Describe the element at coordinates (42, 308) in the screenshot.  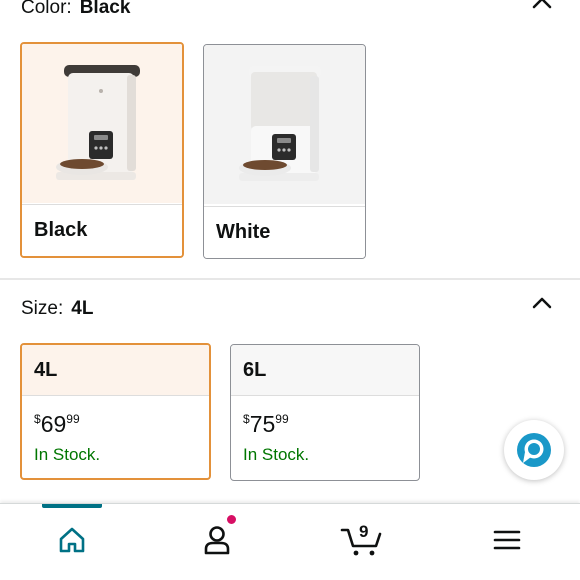
I see `size-label: Size:` at that location.